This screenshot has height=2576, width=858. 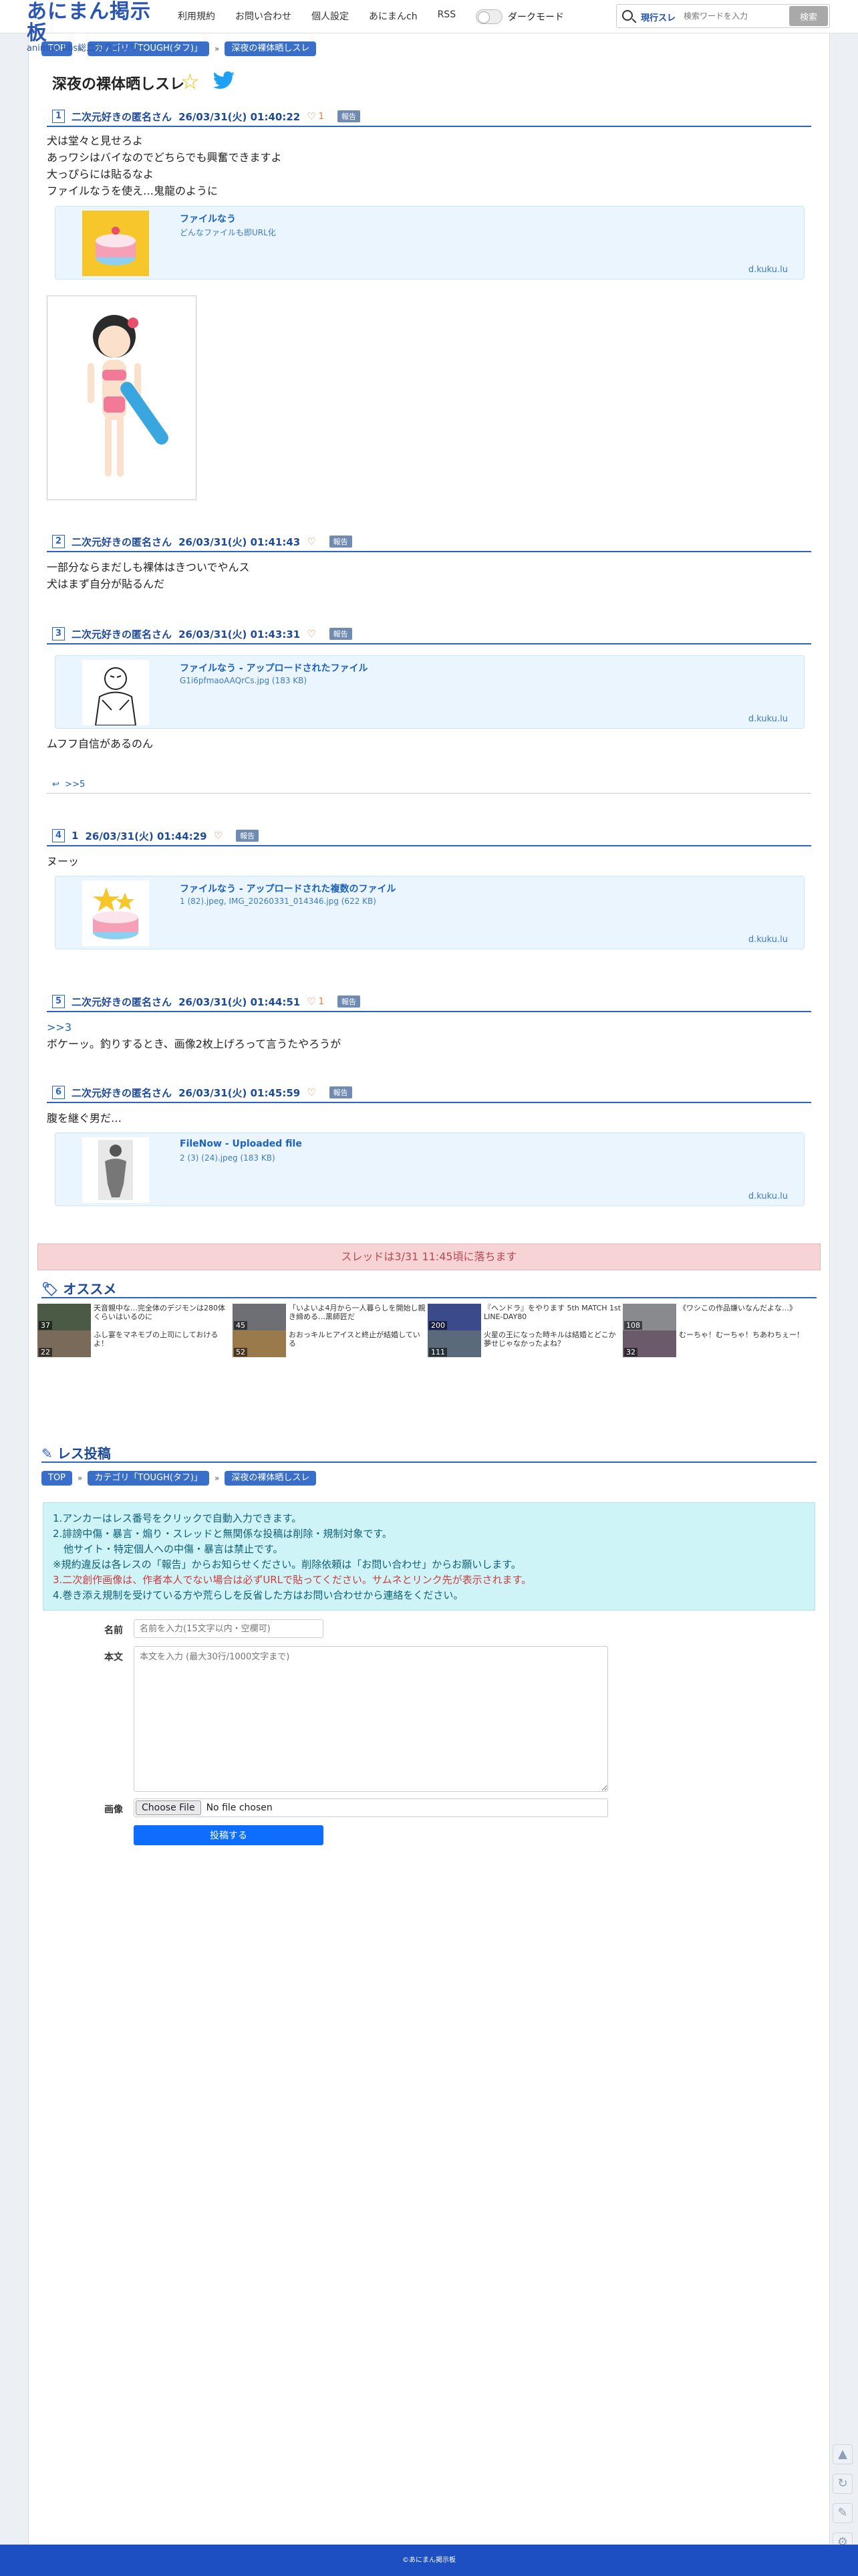 I want to click on file-title: ファイルなう, so click(x=208, y=219).